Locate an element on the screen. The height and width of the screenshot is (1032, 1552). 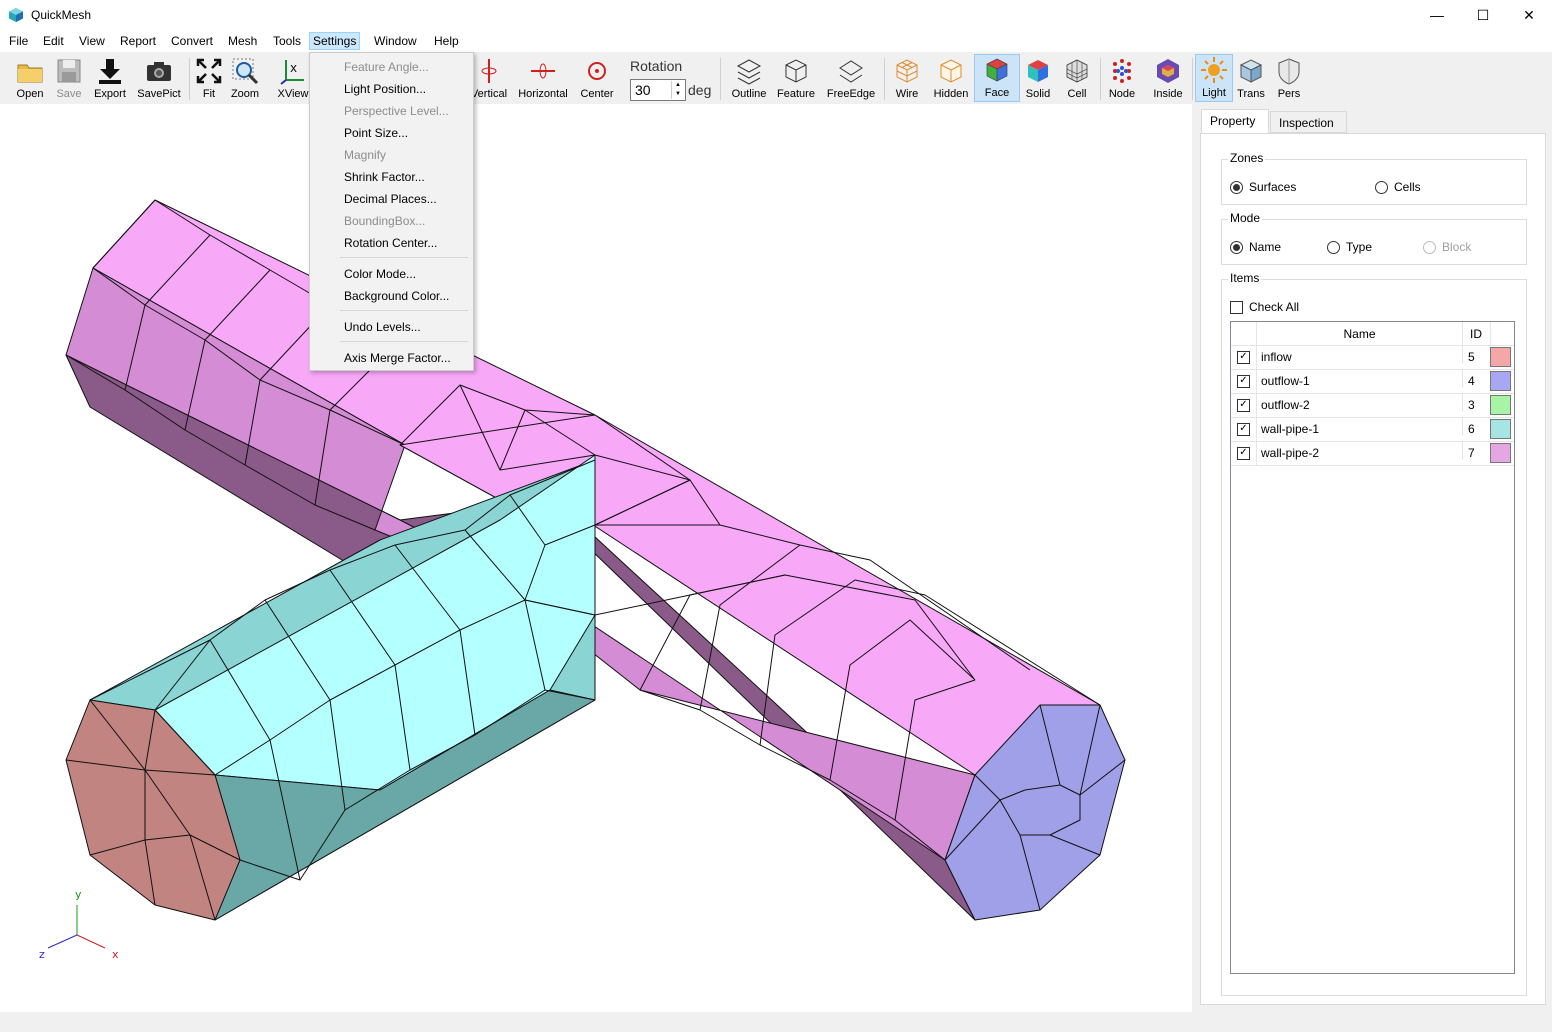
folder-icon is located at coordinates (30, 73).